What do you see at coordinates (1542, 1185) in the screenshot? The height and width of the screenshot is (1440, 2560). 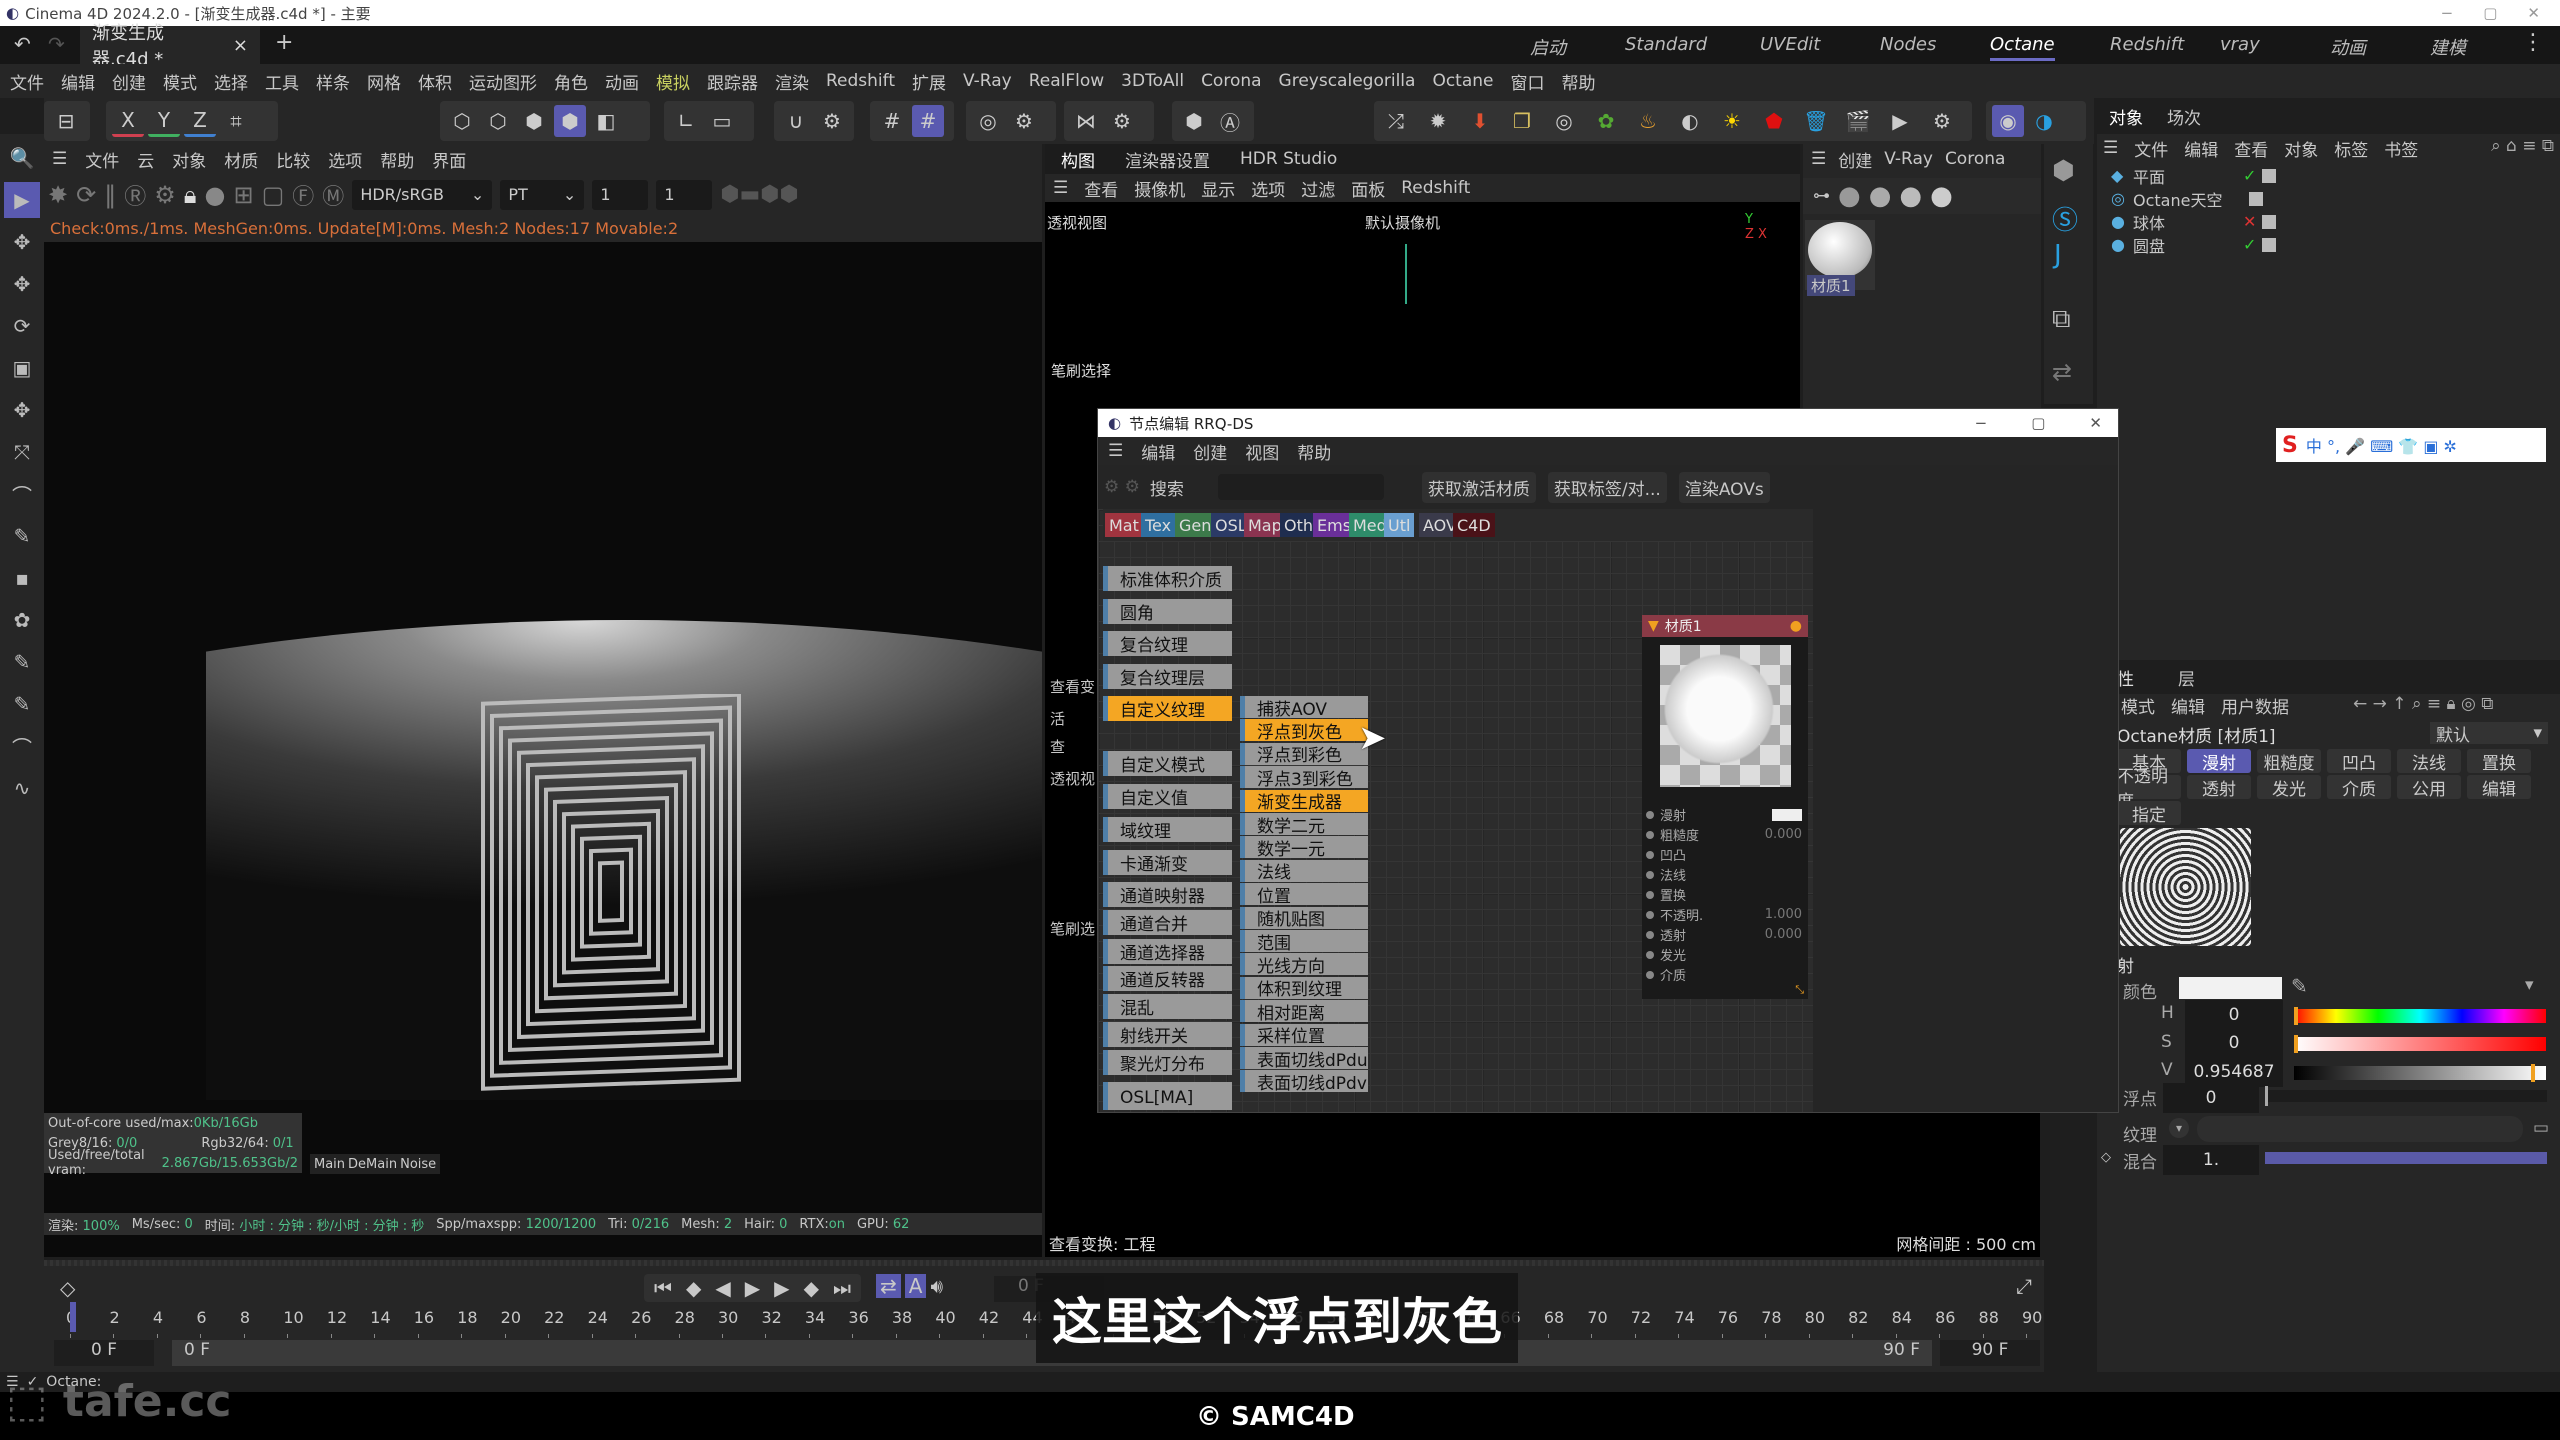 I see `editor-viewport-bottom: 查看变换: 工程 网格间距 : 500 cm` at bounding box center [1542, 1185].